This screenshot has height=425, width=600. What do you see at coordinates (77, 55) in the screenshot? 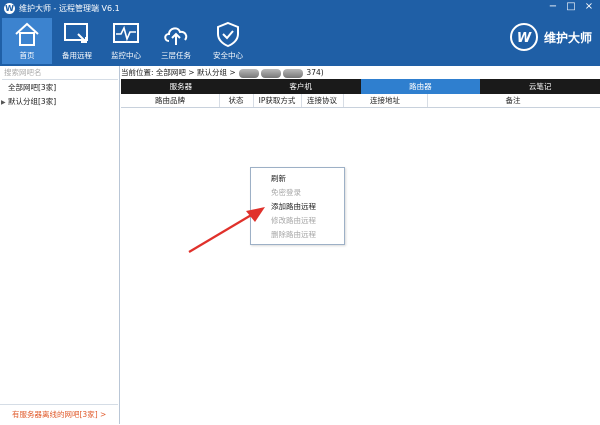
I see `toolbar-label: 备用远程` at bounding box center [77, 55].